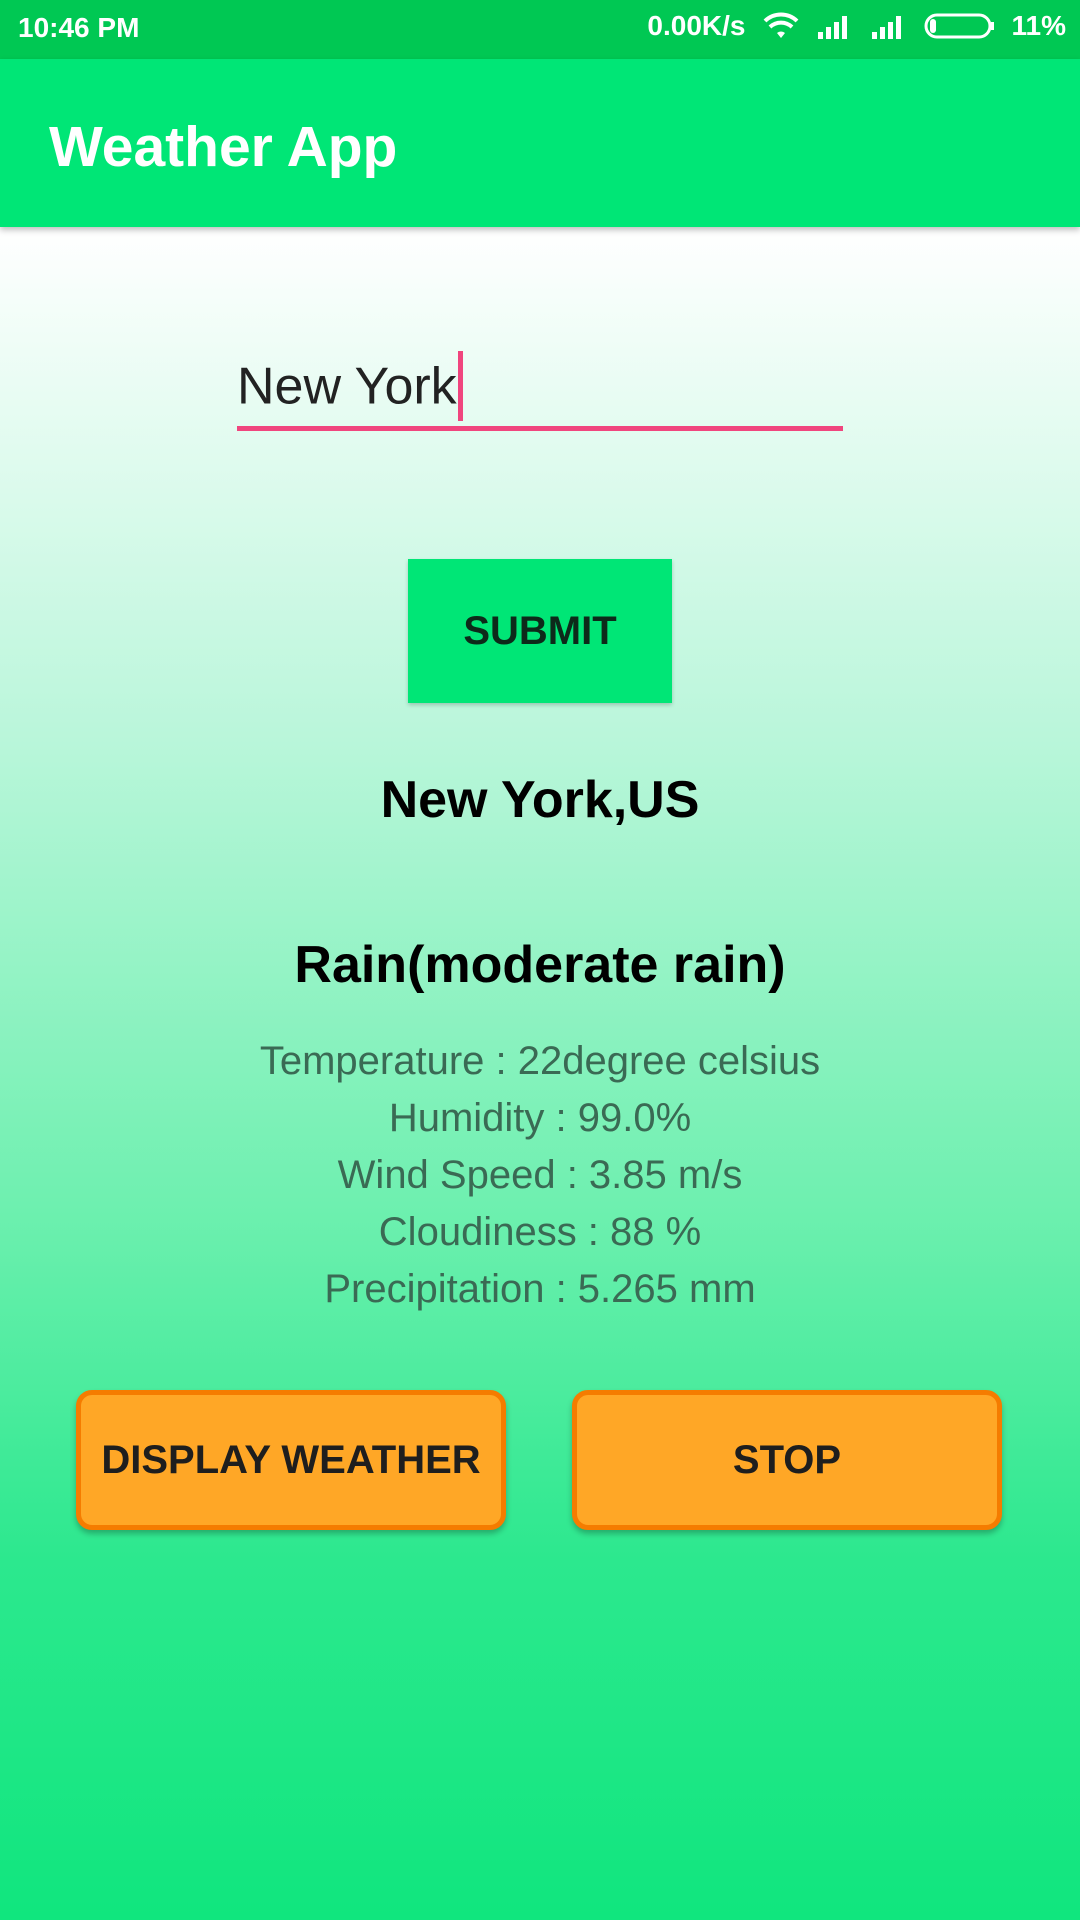 The image size is (1080, 1920). I want to click on battery-percent: 11%, so click(1039, 25).